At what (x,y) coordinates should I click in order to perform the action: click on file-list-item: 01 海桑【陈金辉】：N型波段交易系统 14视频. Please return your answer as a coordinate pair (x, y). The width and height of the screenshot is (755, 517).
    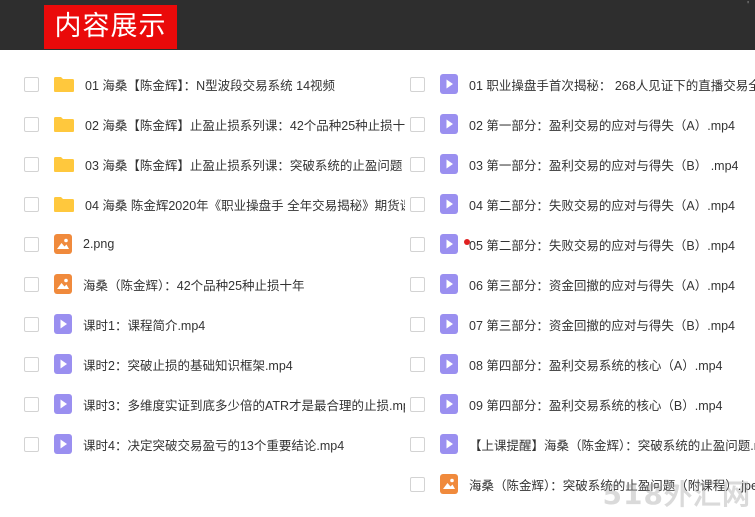
    Looking at the image, I should click on (212, 84).